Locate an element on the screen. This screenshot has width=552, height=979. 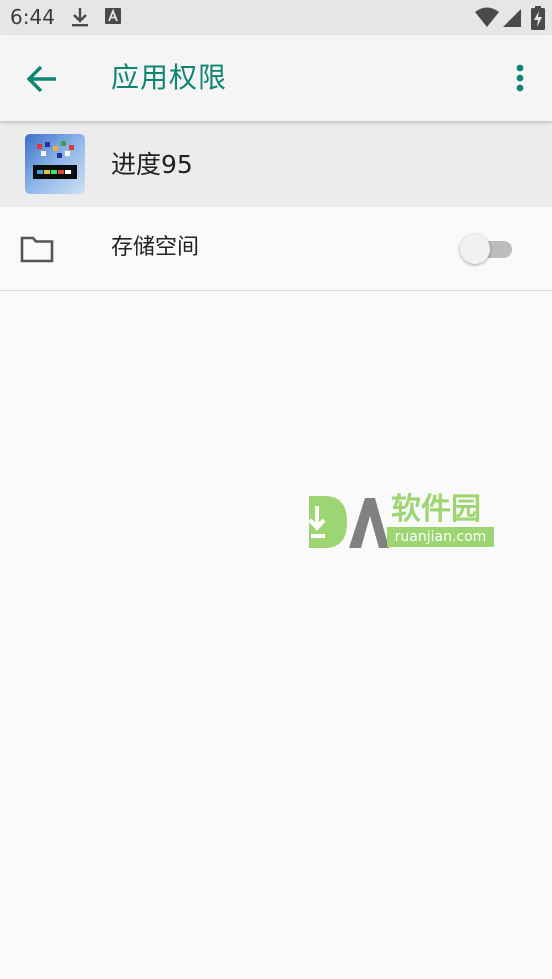
font-a-icon is located at coordinates (113, 16).